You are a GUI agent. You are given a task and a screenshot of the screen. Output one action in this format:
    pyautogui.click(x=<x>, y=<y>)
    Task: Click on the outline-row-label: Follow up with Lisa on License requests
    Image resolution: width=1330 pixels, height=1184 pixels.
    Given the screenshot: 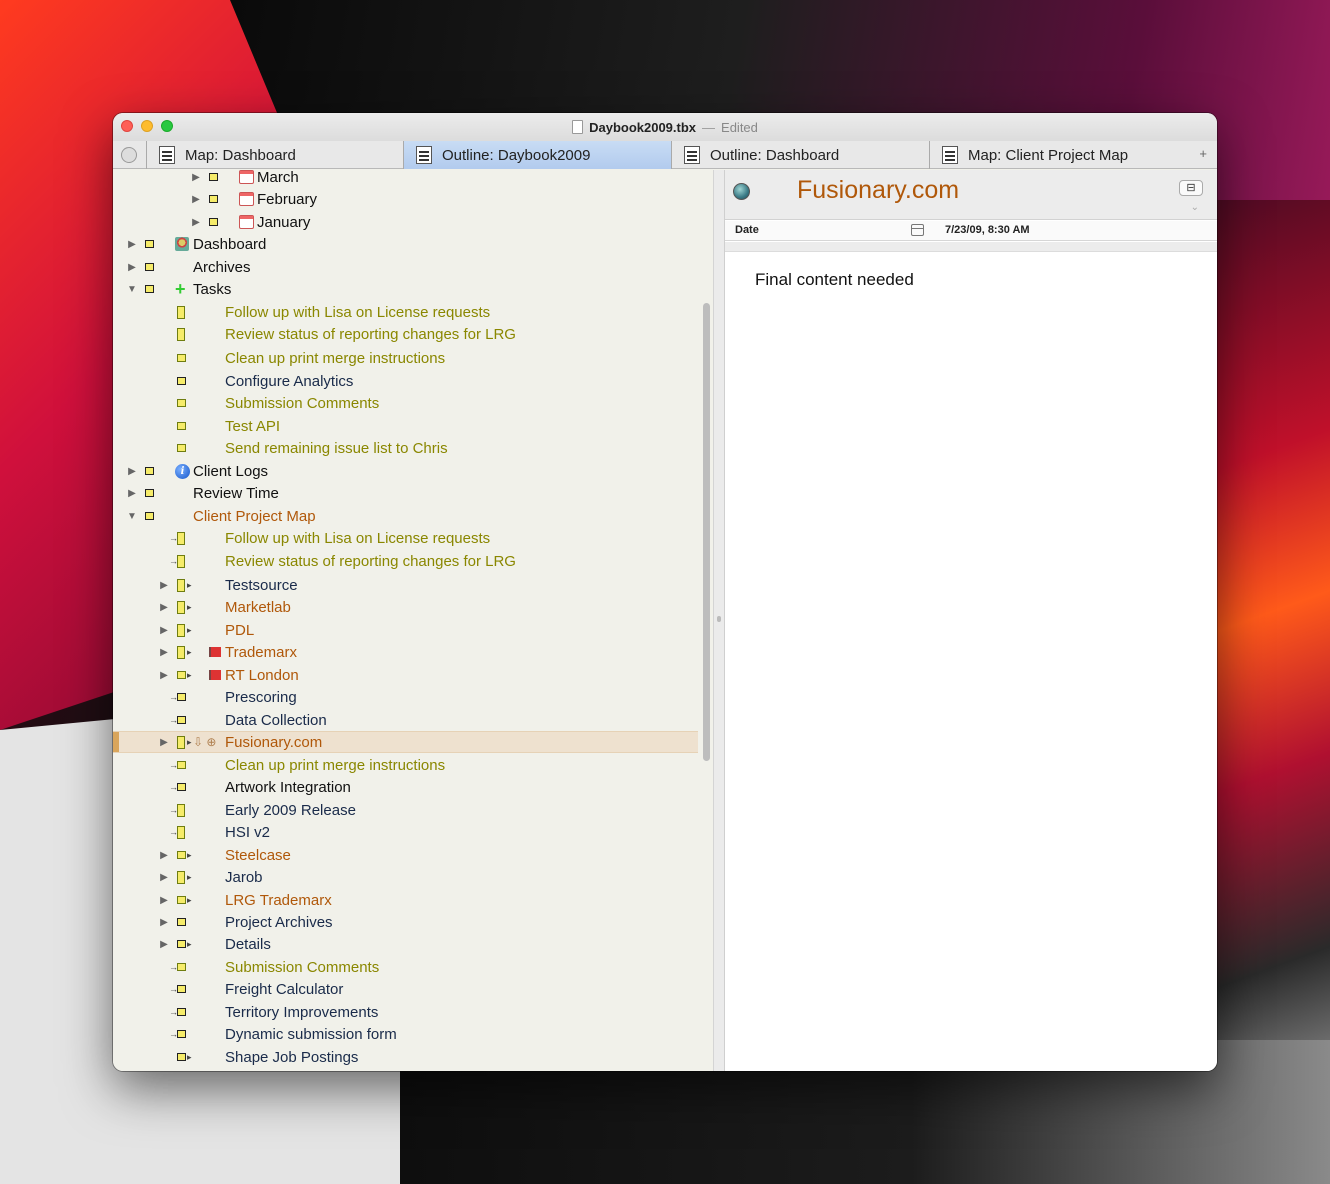 What is the action you would take?
    pyautogui.click(x=357, y=312)
    